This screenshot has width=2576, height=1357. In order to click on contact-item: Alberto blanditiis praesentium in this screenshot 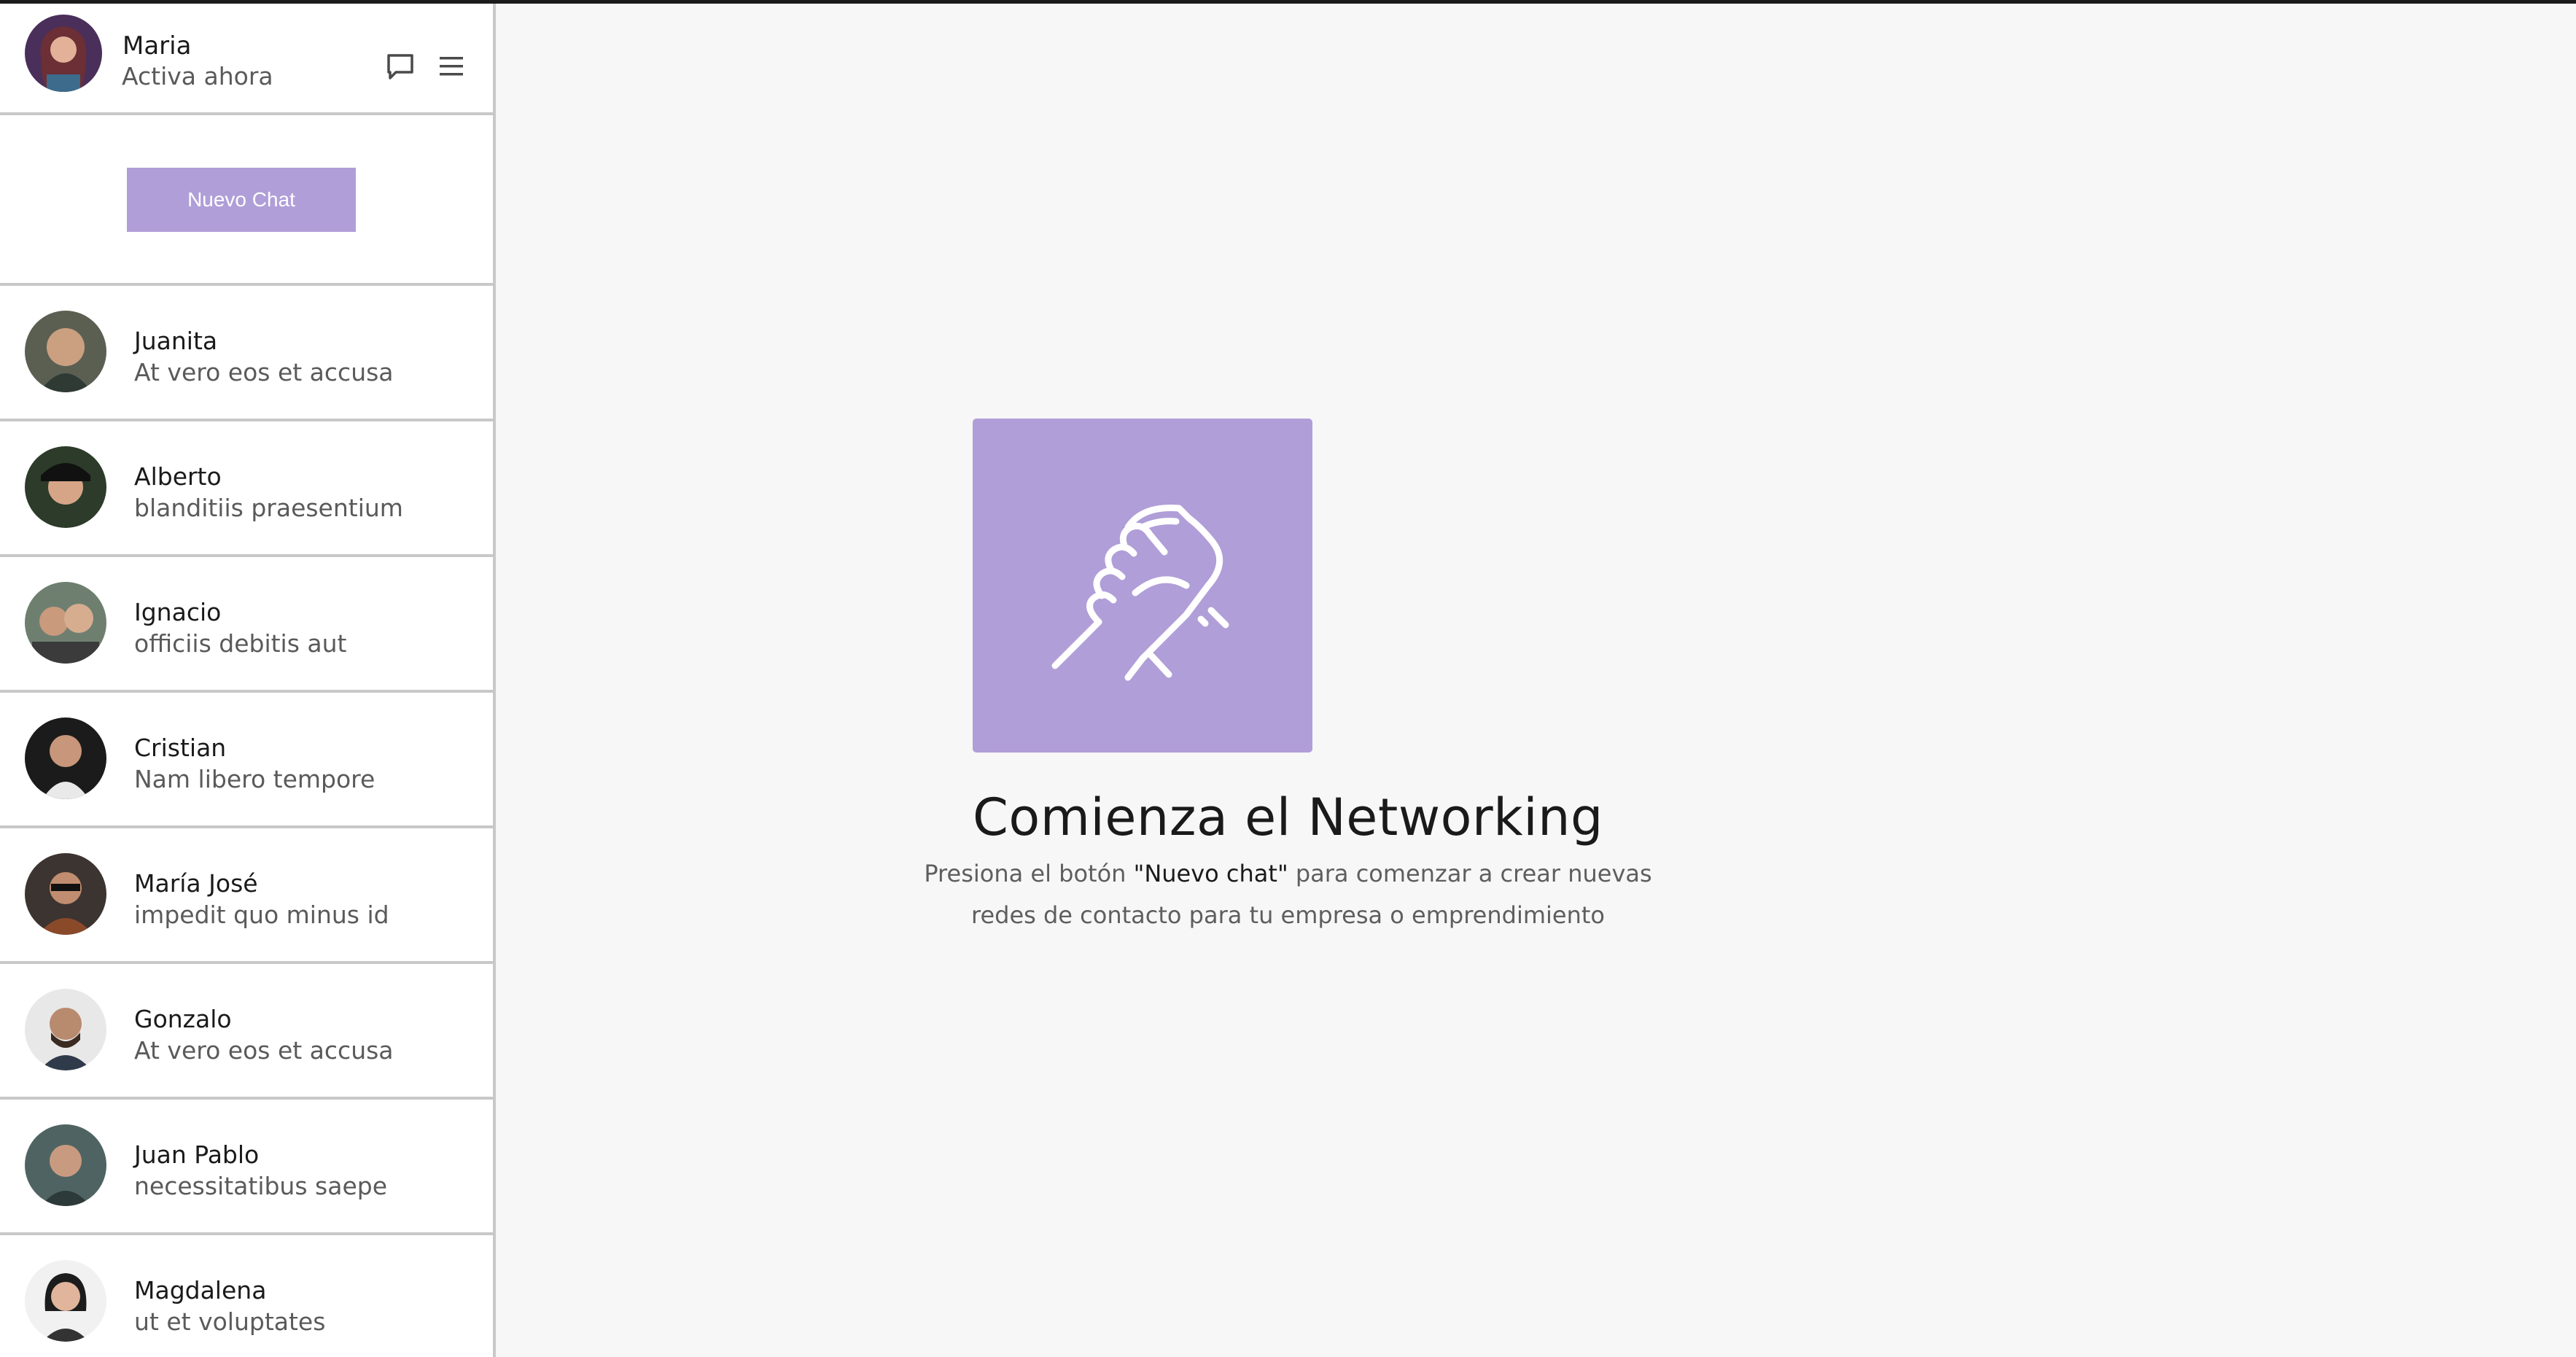, I will do `click(246, 489)`.